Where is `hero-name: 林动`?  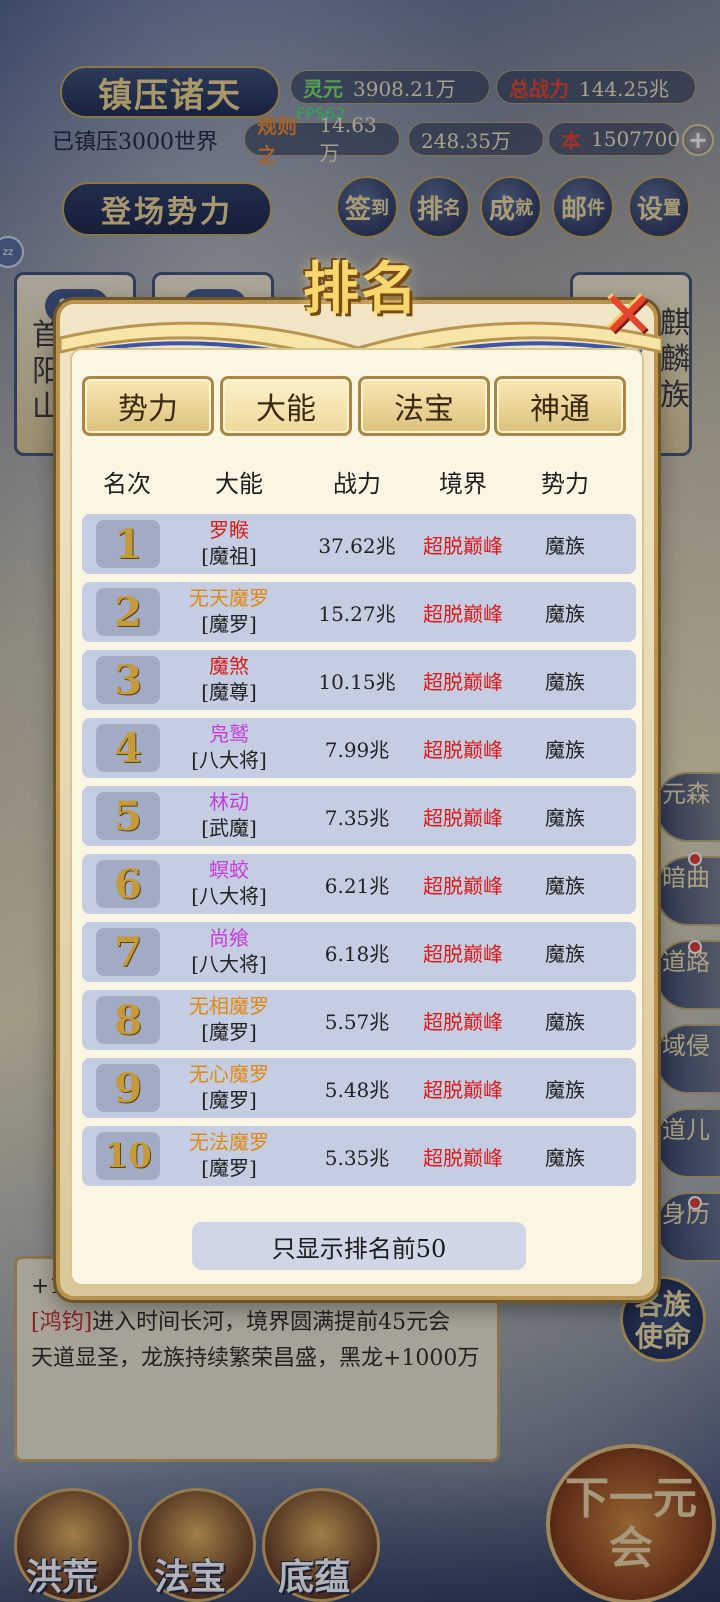
hero-name: 林动 is located at coordinates (229, 802).